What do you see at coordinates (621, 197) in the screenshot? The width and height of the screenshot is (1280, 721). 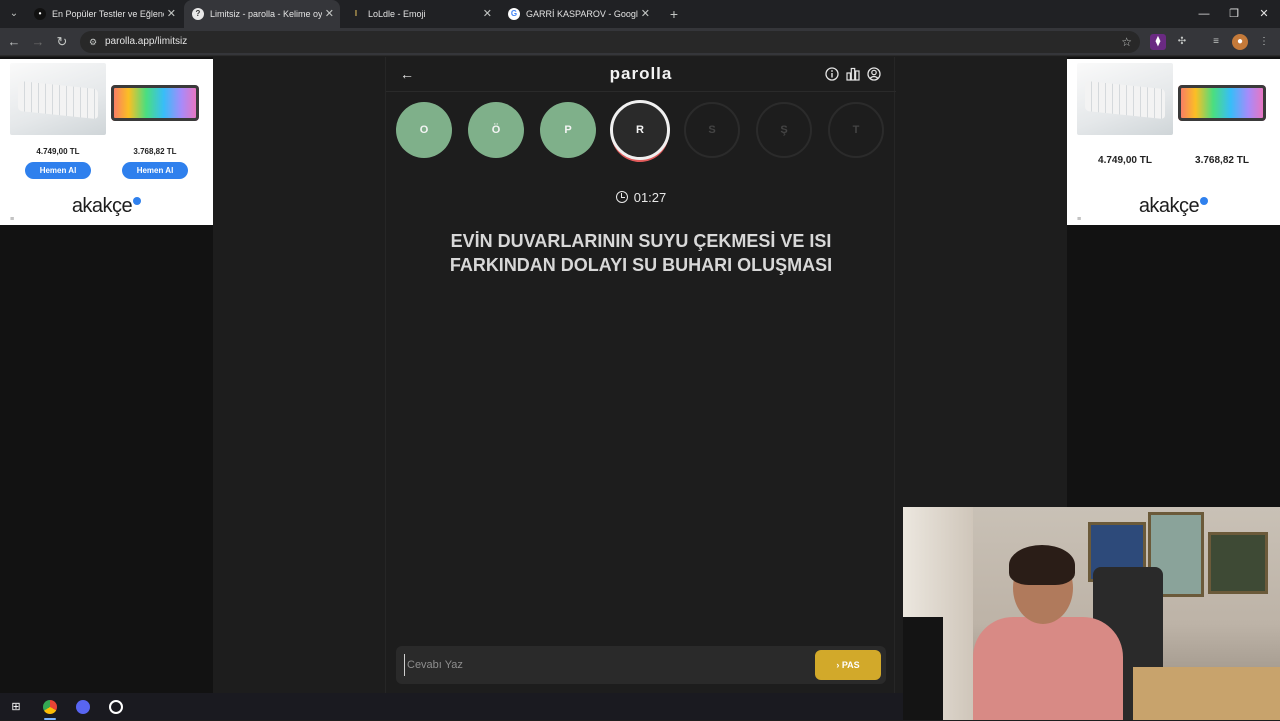 I see `clock-icon` at bounding box center [621, 197].